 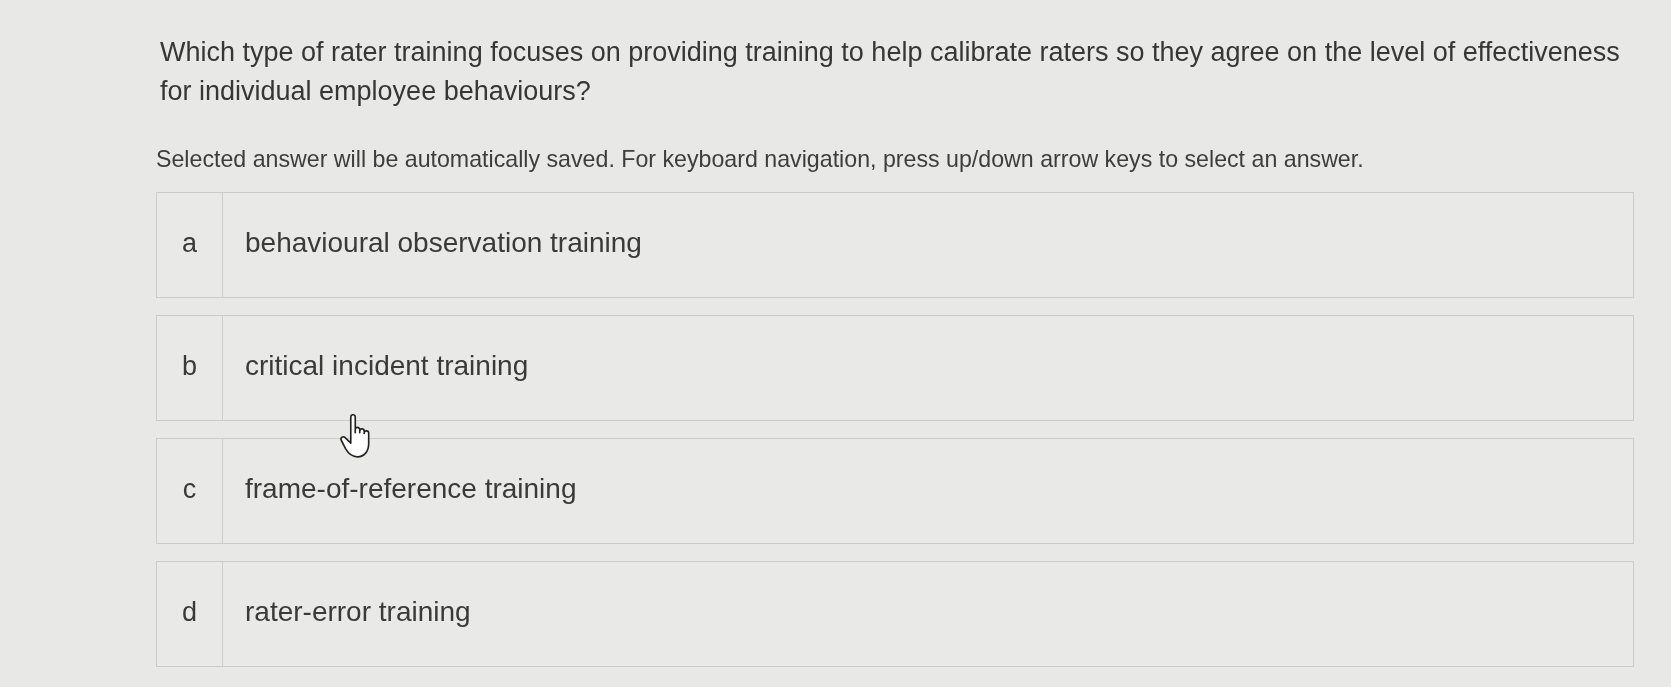 What do you see at coordinates (190, 368) in the screenshot?
I see `option-letter: b` at bounding box center [190, 368].